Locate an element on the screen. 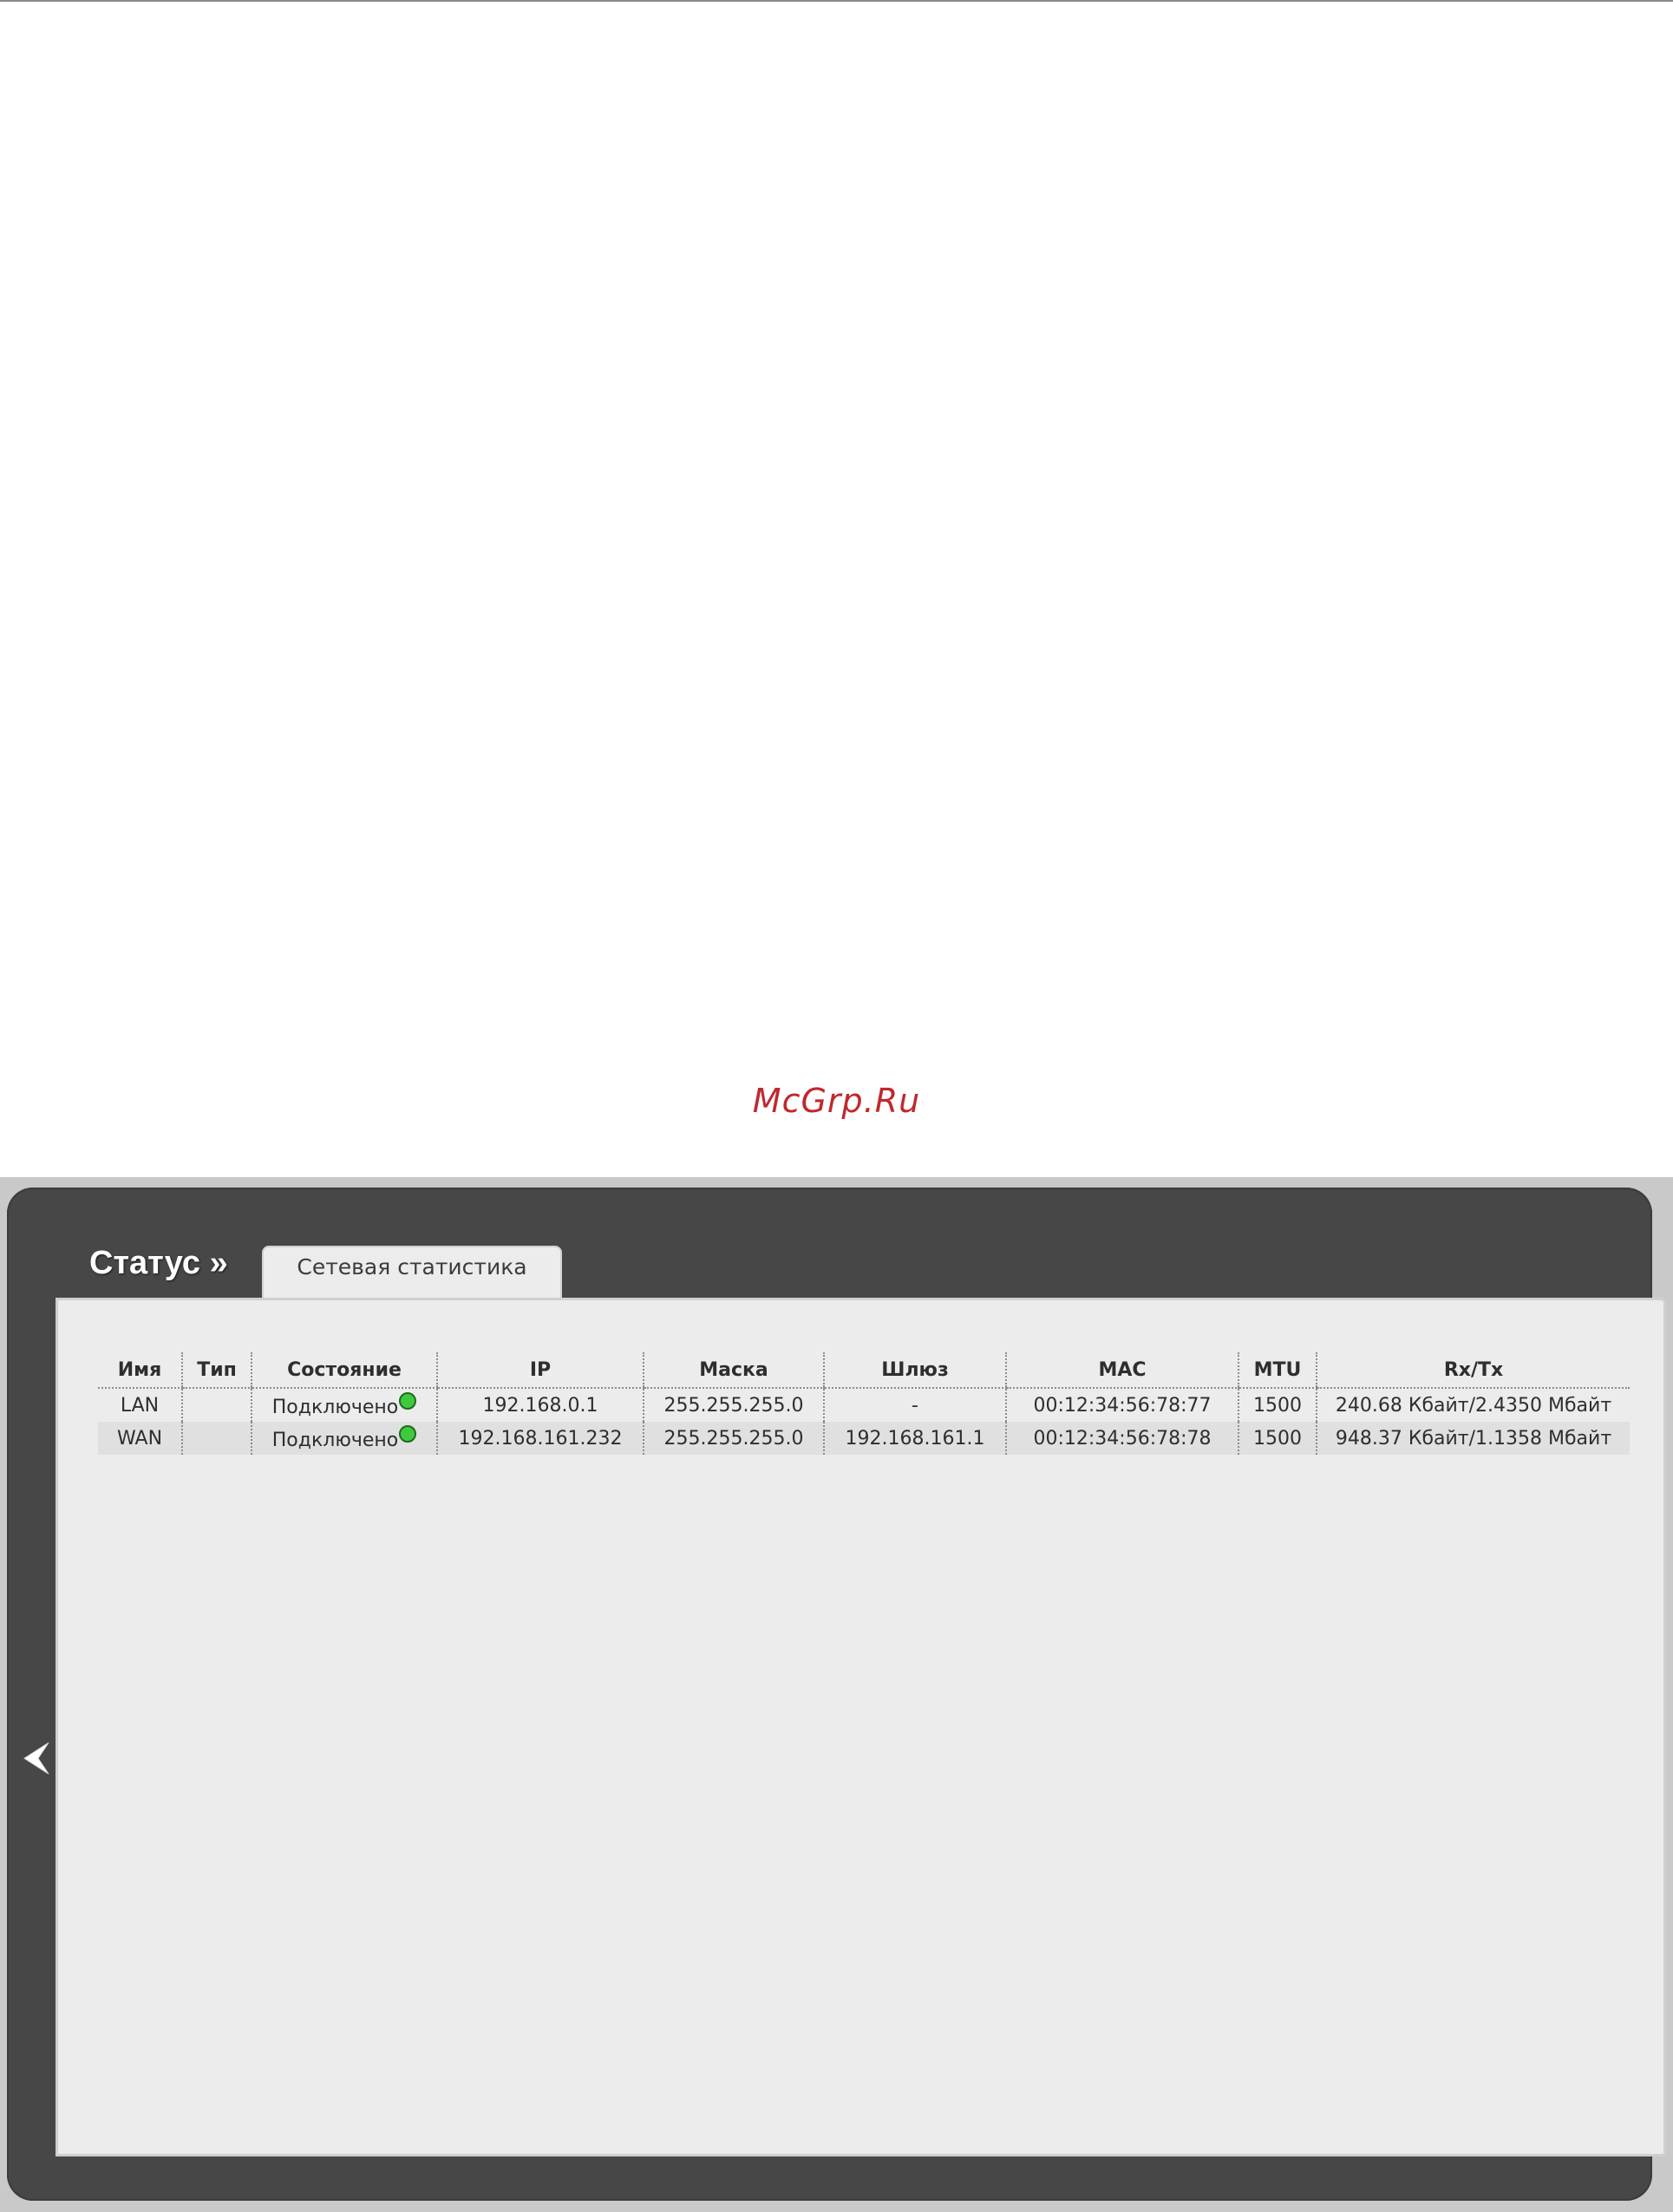 Image resolution: width=1673 pixels, height=2212 pixels. chevron-left-icon is located at coordinates (36, 1758).